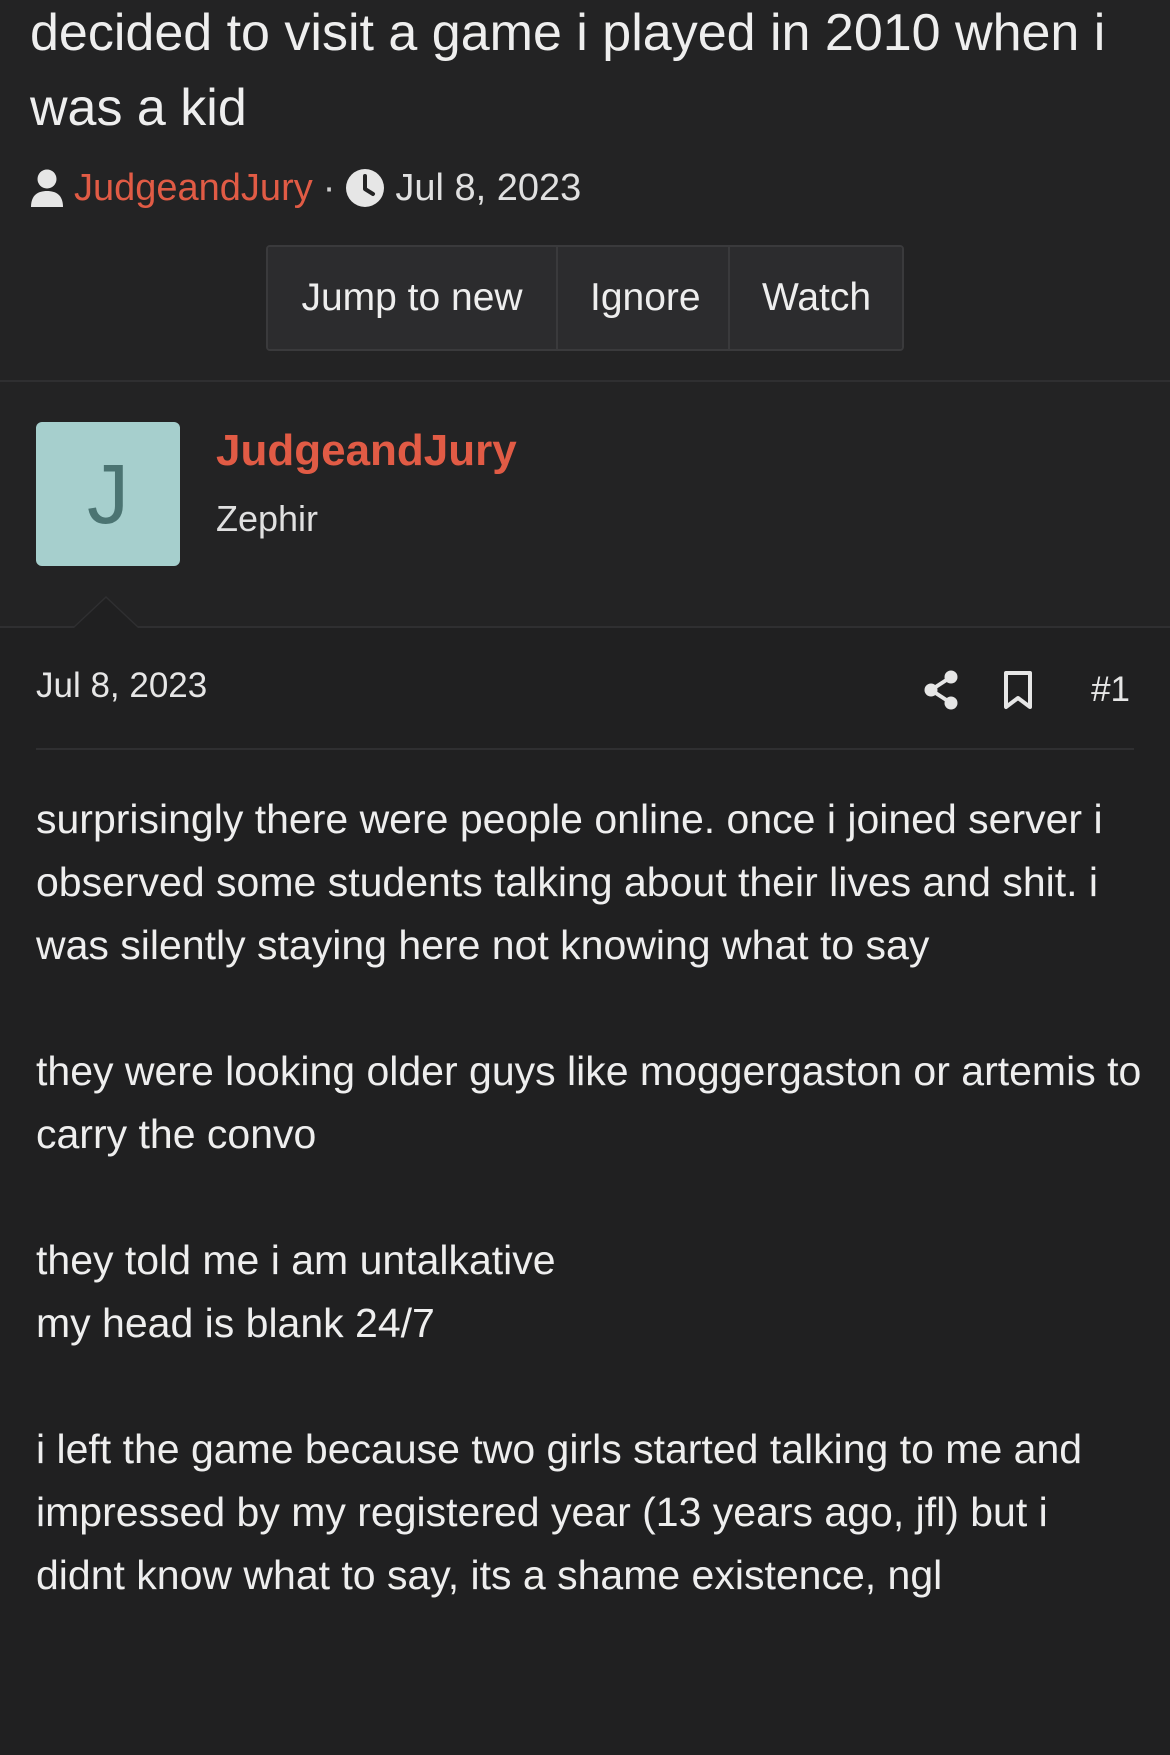 This screenshot has width=1170, height=1755. I want to click on clock-icon, so click(365, 188).